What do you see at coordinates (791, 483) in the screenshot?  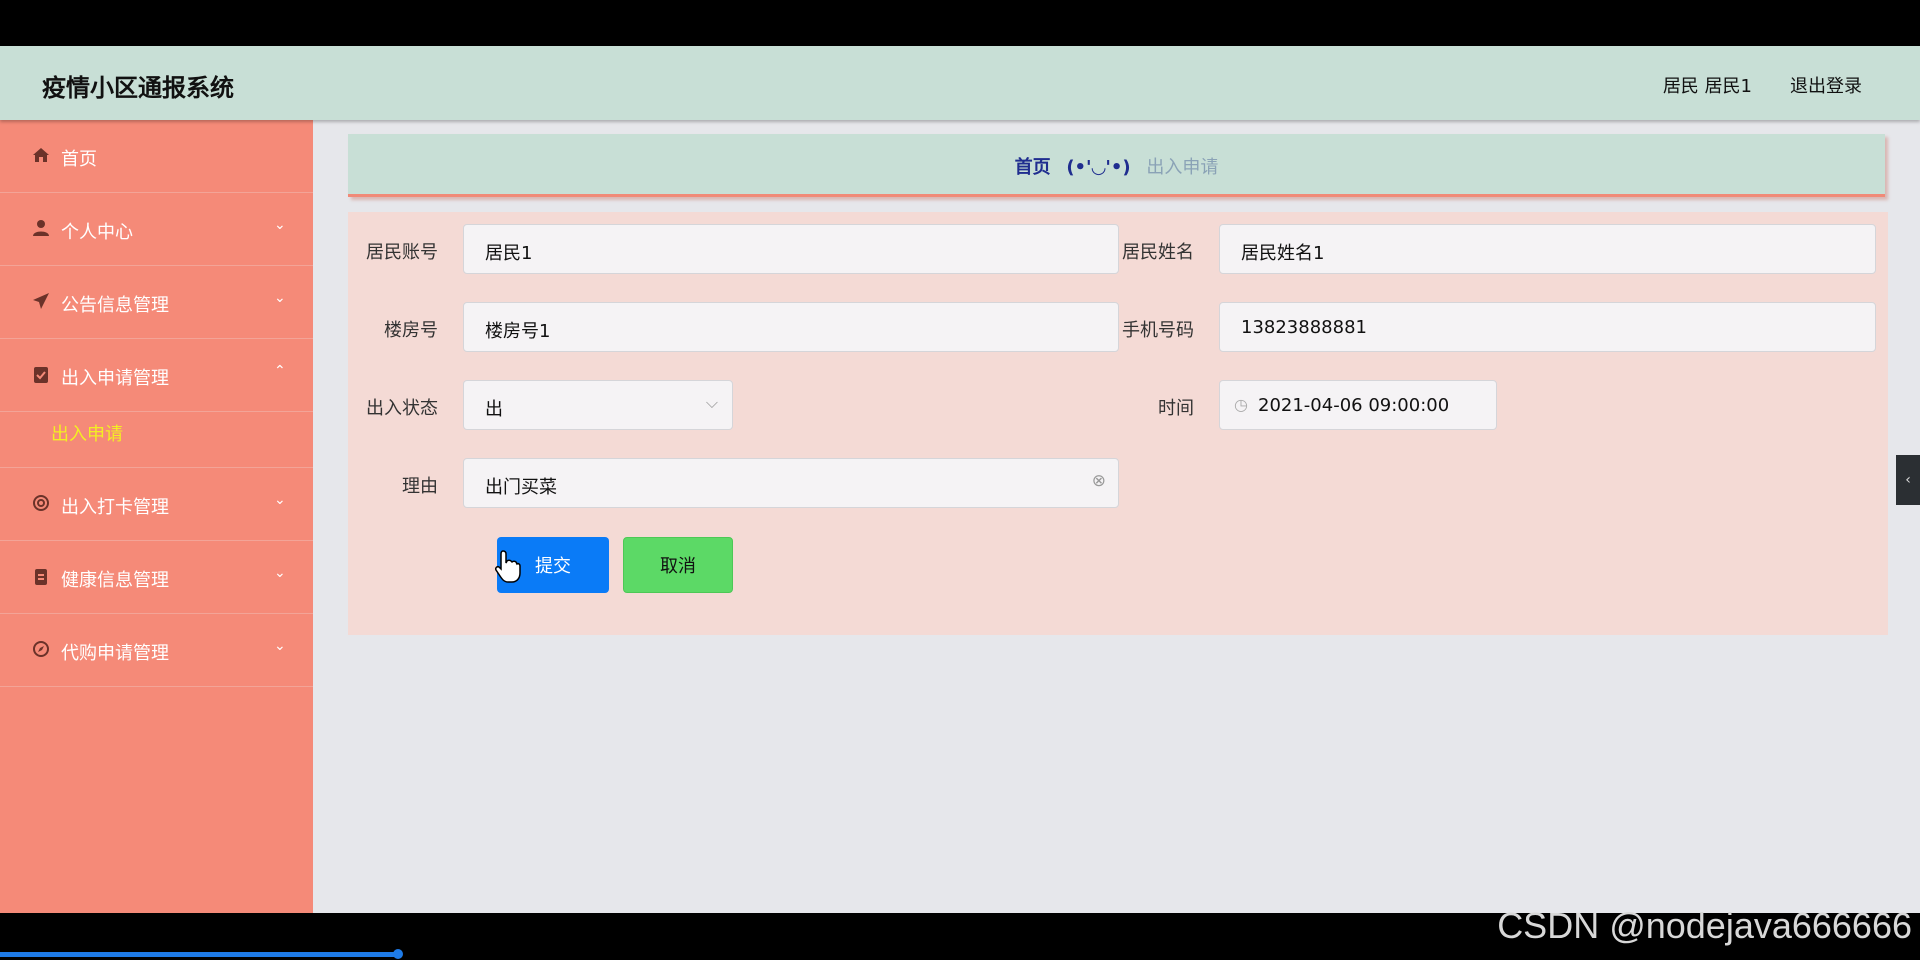 I see `reason-field: 出门买菜 ⊗` at bounding box center [791, 483].